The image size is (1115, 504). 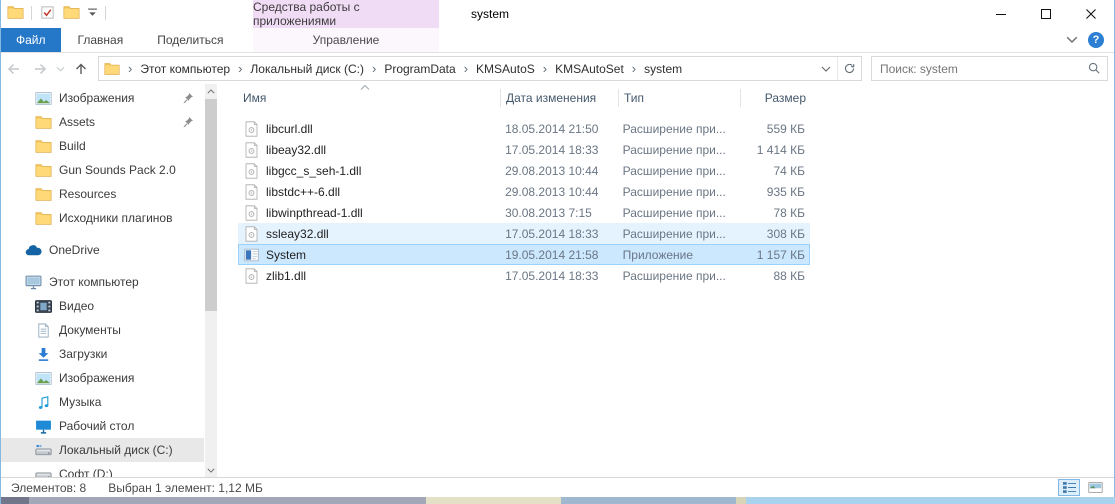 I want to click on minimize-button, so click(x=1000, y=14).